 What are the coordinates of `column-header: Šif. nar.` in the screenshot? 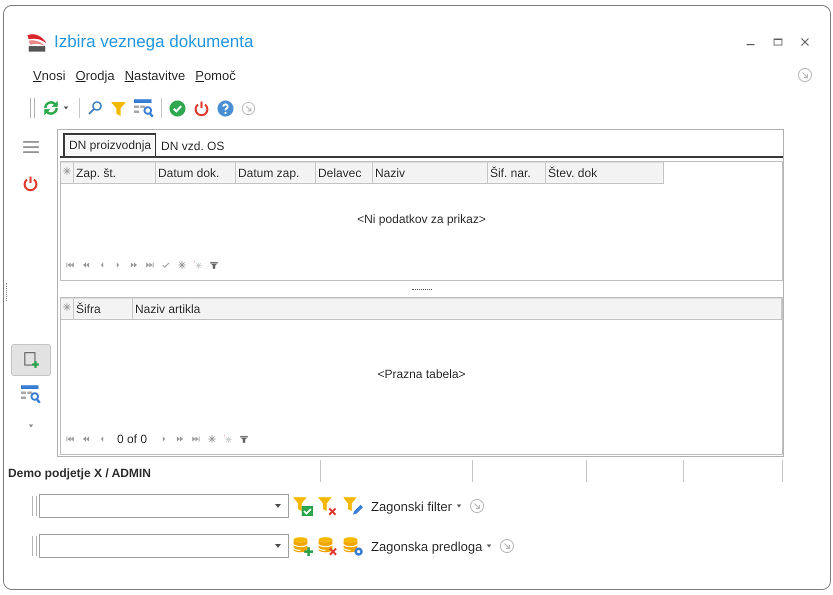 It's located at (517, 173).